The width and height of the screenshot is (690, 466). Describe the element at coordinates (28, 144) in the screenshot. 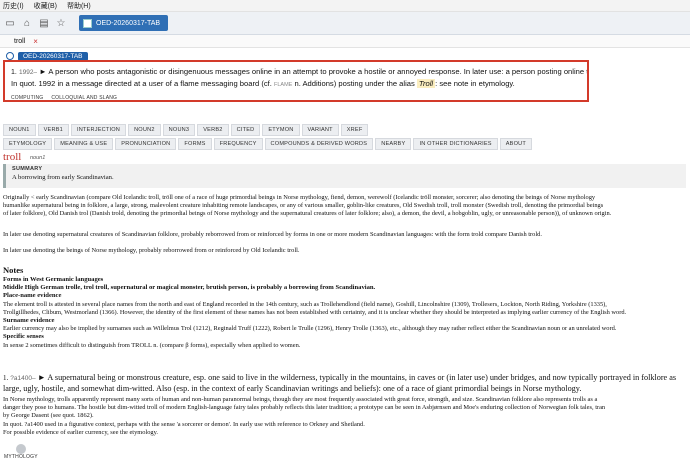

I see `nav-etymology: ETYMOLOGY` at that location.